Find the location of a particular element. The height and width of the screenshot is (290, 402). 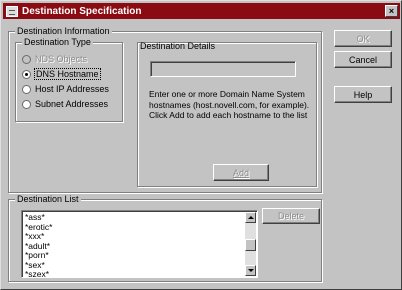

scroll-up-button is located at coordinates (250, 217).